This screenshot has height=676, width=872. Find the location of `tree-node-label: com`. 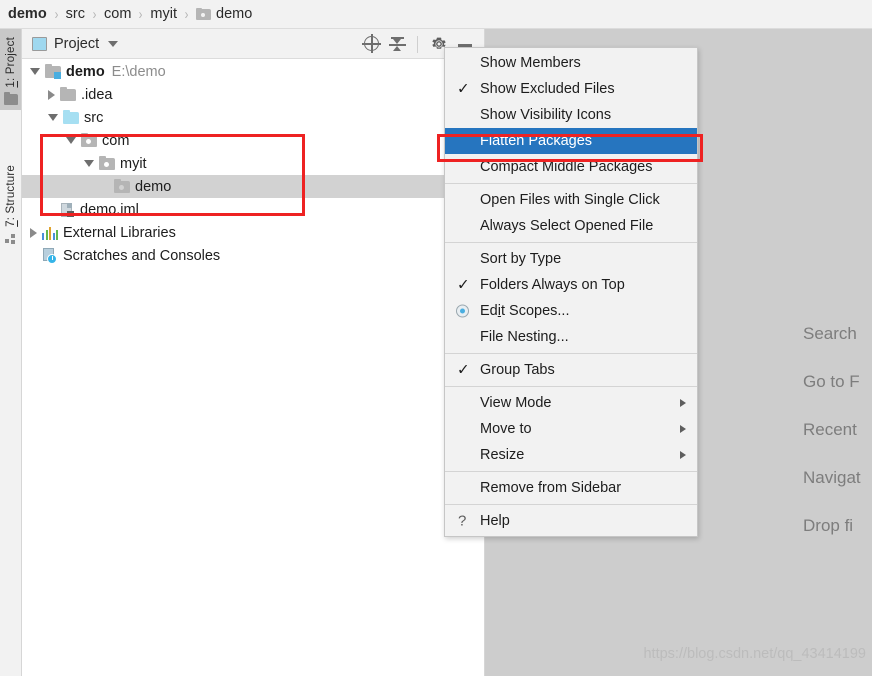

tree-node-label: com is located at coordinates (116, 140).